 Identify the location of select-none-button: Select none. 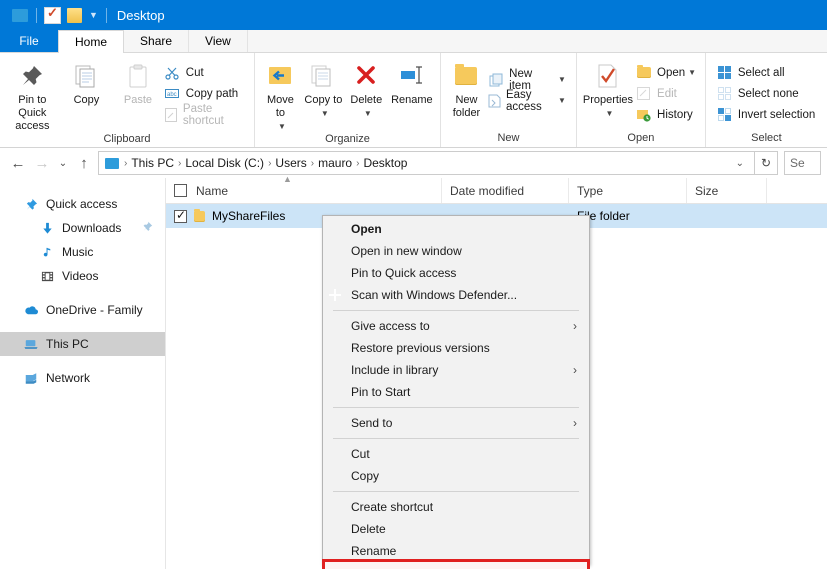
(768, 93).